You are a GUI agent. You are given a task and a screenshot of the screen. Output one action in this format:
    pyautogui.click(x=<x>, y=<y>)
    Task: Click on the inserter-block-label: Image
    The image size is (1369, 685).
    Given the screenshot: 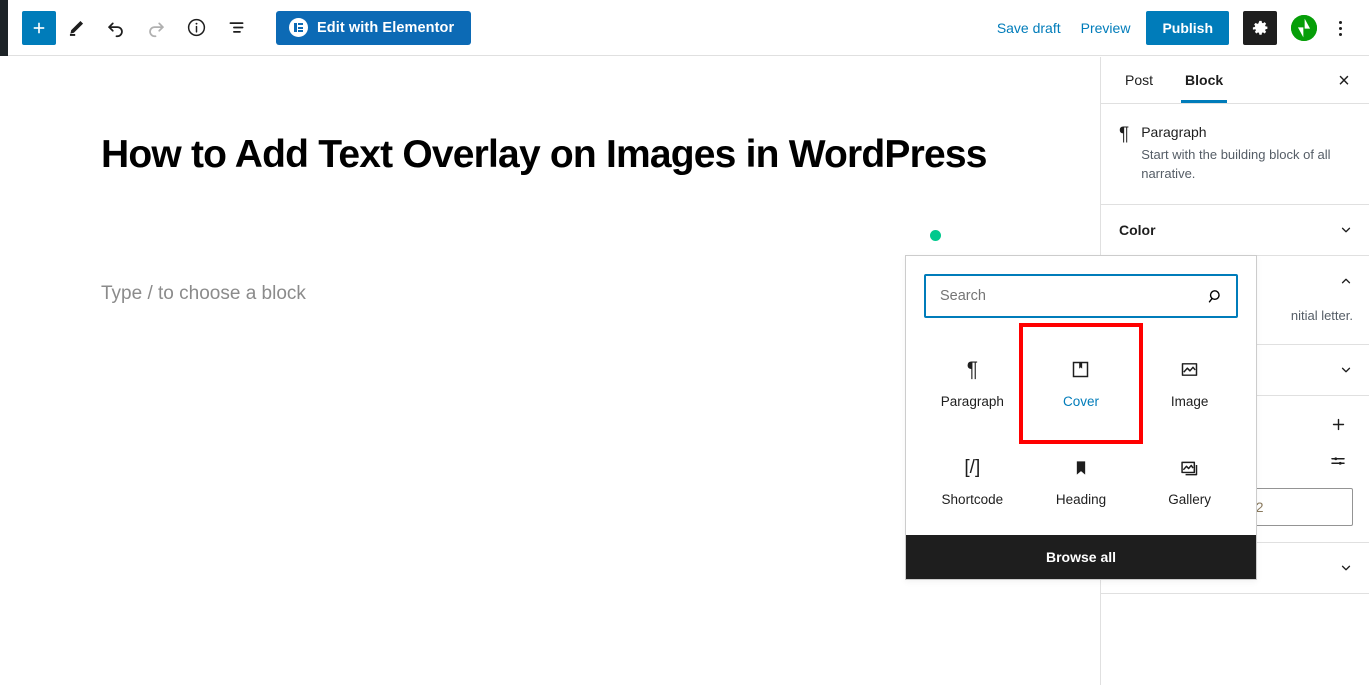 What is the action you would take?
    pyautogui.click(x=1189, y=401)
    